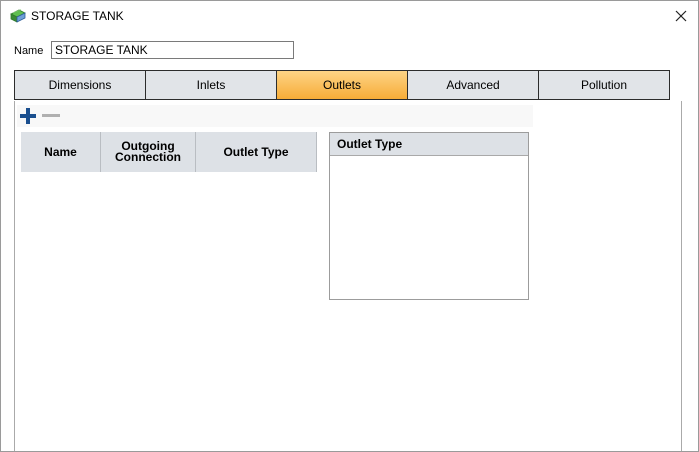 This screenshot has width=699, height=452. I want to click on tab-advanced: Advanced, so click(473, 85).